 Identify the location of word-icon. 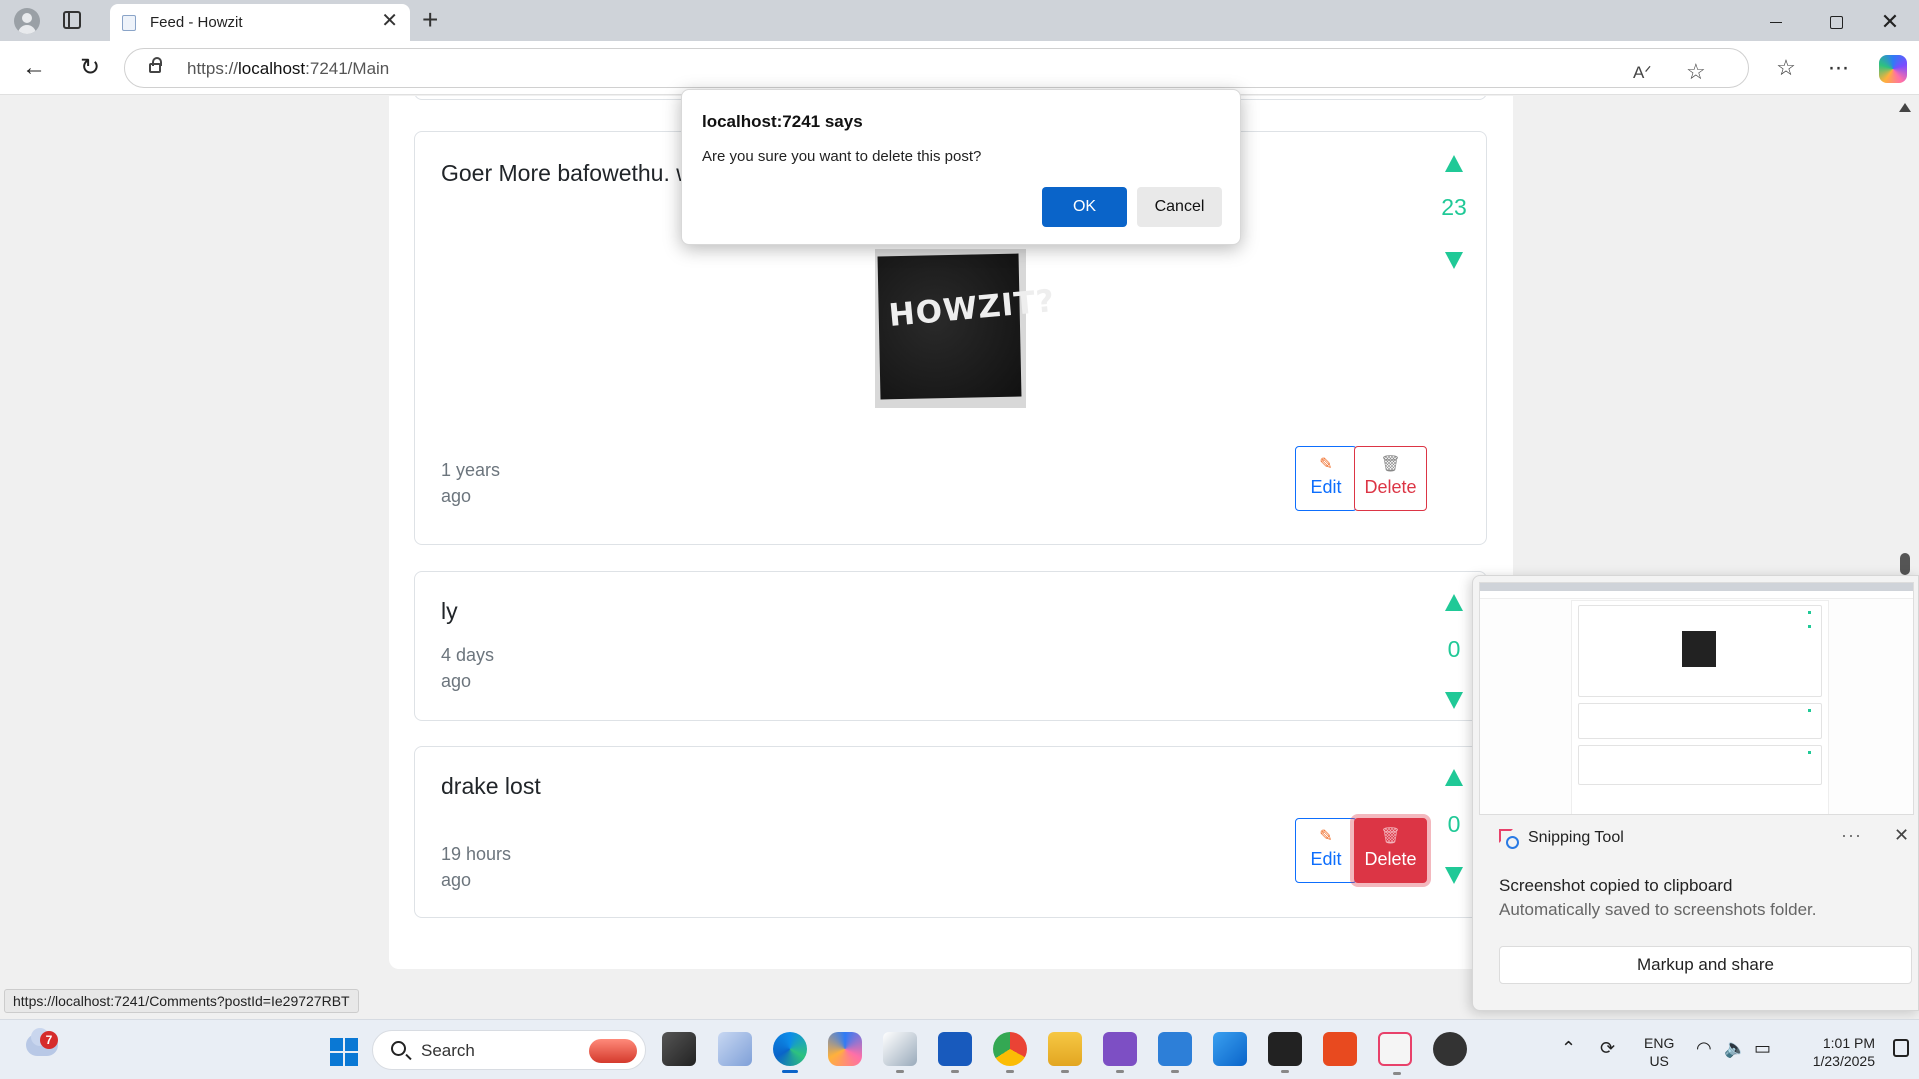
(955, 1052).